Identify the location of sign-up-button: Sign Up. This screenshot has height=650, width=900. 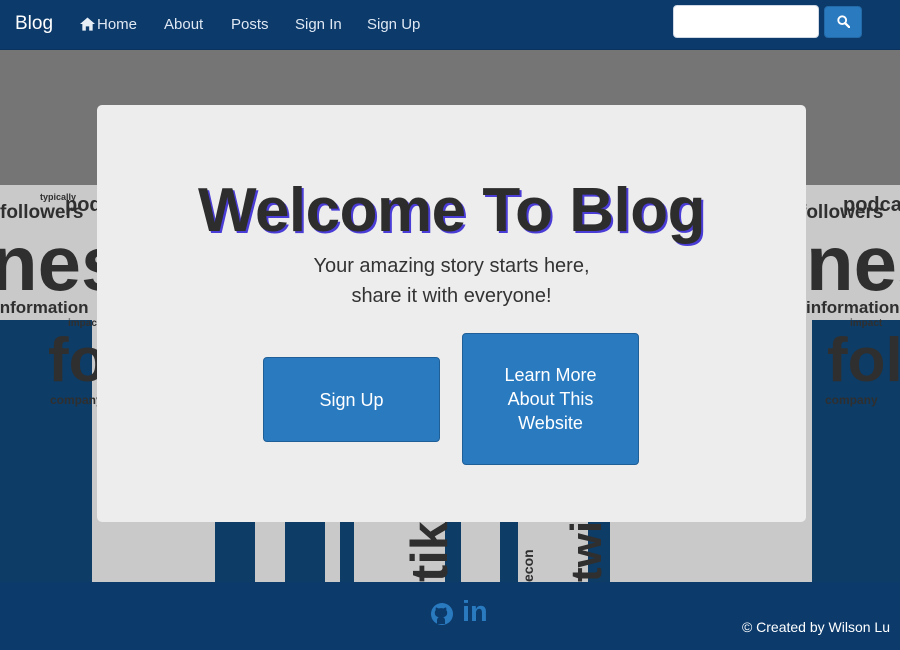
(351, 399).